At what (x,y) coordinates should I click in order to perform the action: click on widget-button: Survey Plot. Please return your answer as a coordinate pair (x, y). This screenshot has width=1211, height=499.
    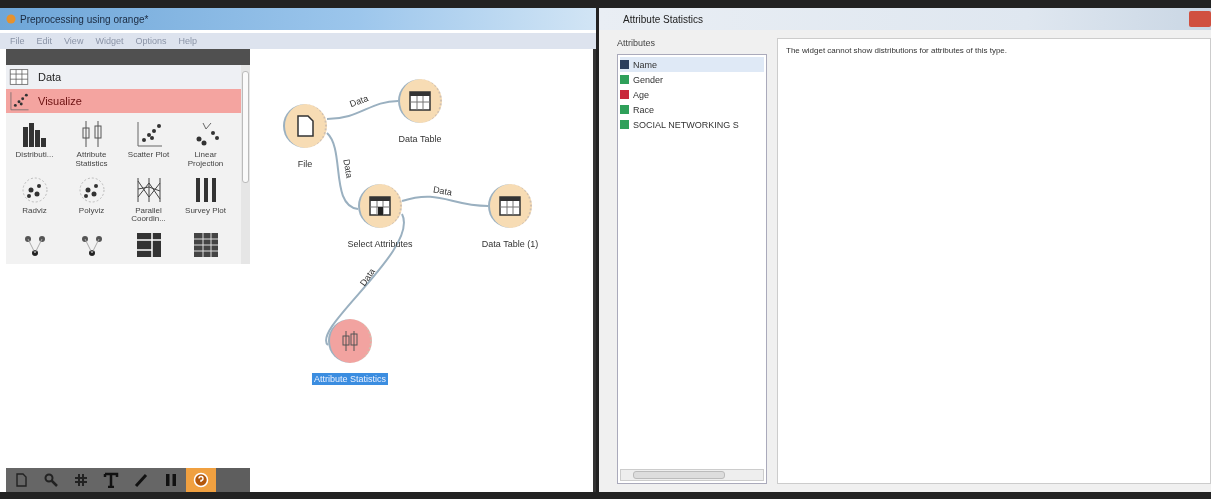
    Looking at the image, I should click on (205, 199).